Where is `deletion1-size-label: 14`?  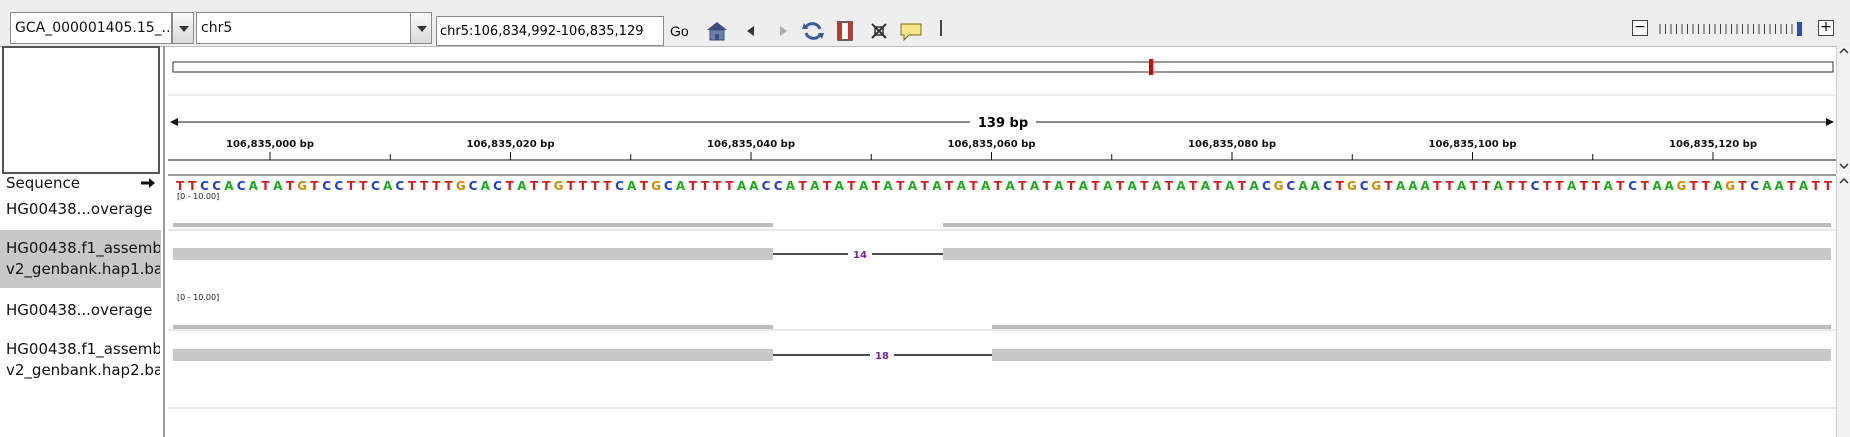
deletion1-size-label: 14 is located at coordinates (860, 255).